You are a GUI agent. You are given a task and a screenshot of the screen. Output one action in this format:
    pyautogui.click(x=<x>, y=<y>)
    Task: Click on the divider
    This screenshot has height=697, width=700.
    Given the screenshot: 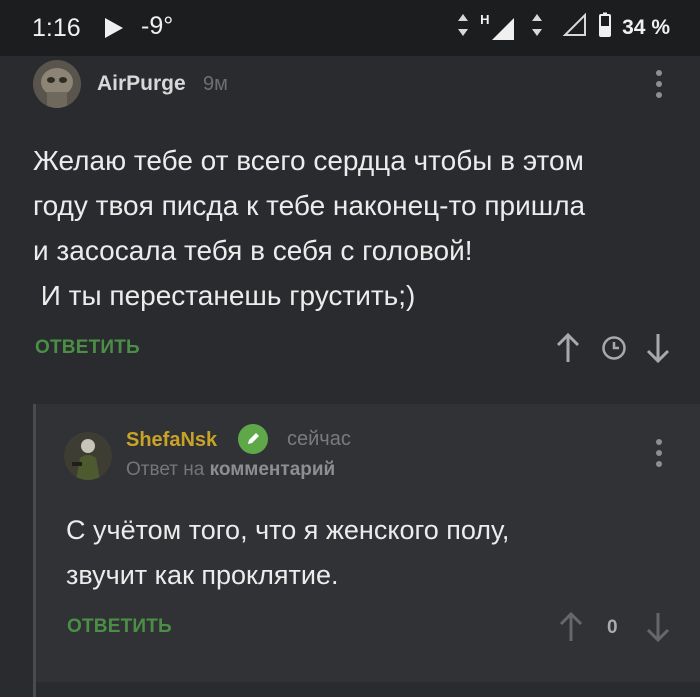 What is the action you would take?
    pyautogui.click(x=368, y=689)
    